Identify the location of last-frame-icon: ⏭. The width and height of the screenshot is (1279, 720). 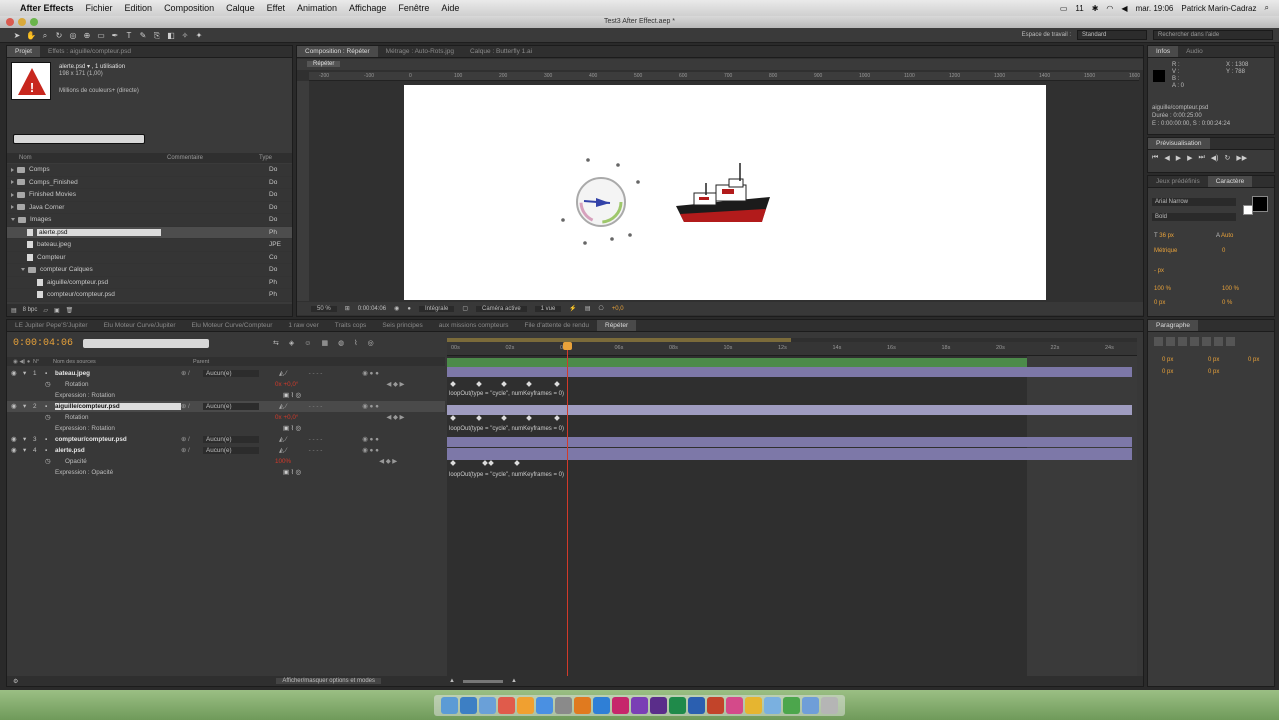
(1201, 158).